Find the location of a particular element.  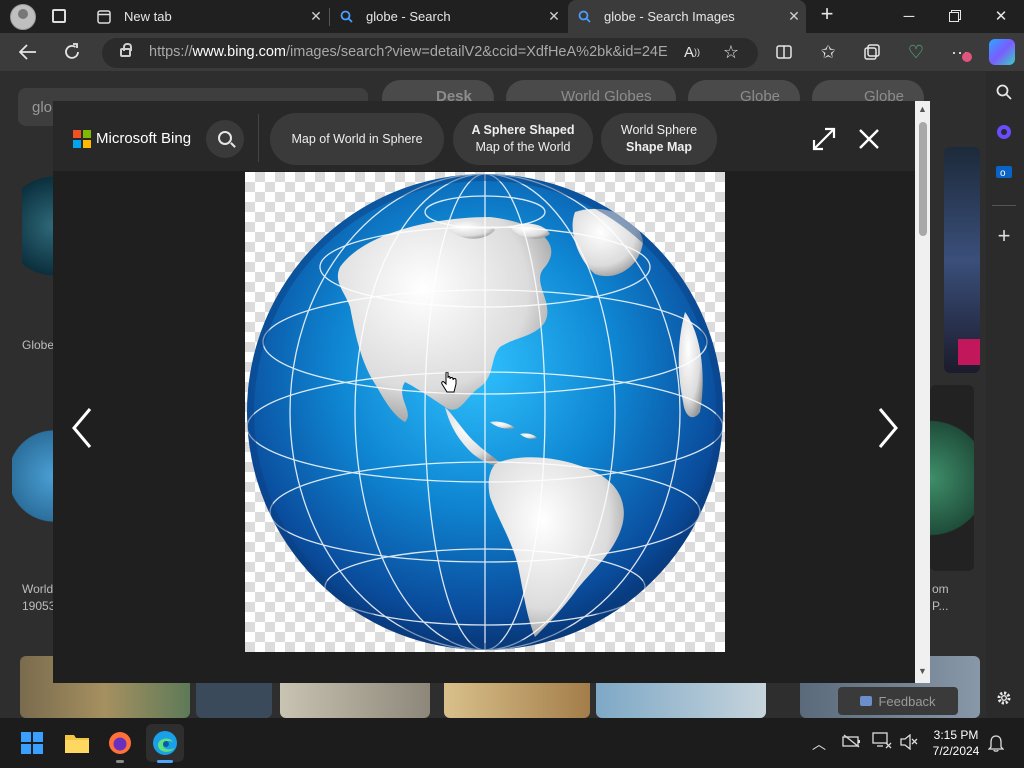

refresh-icon is located at coordinates (72, 52).